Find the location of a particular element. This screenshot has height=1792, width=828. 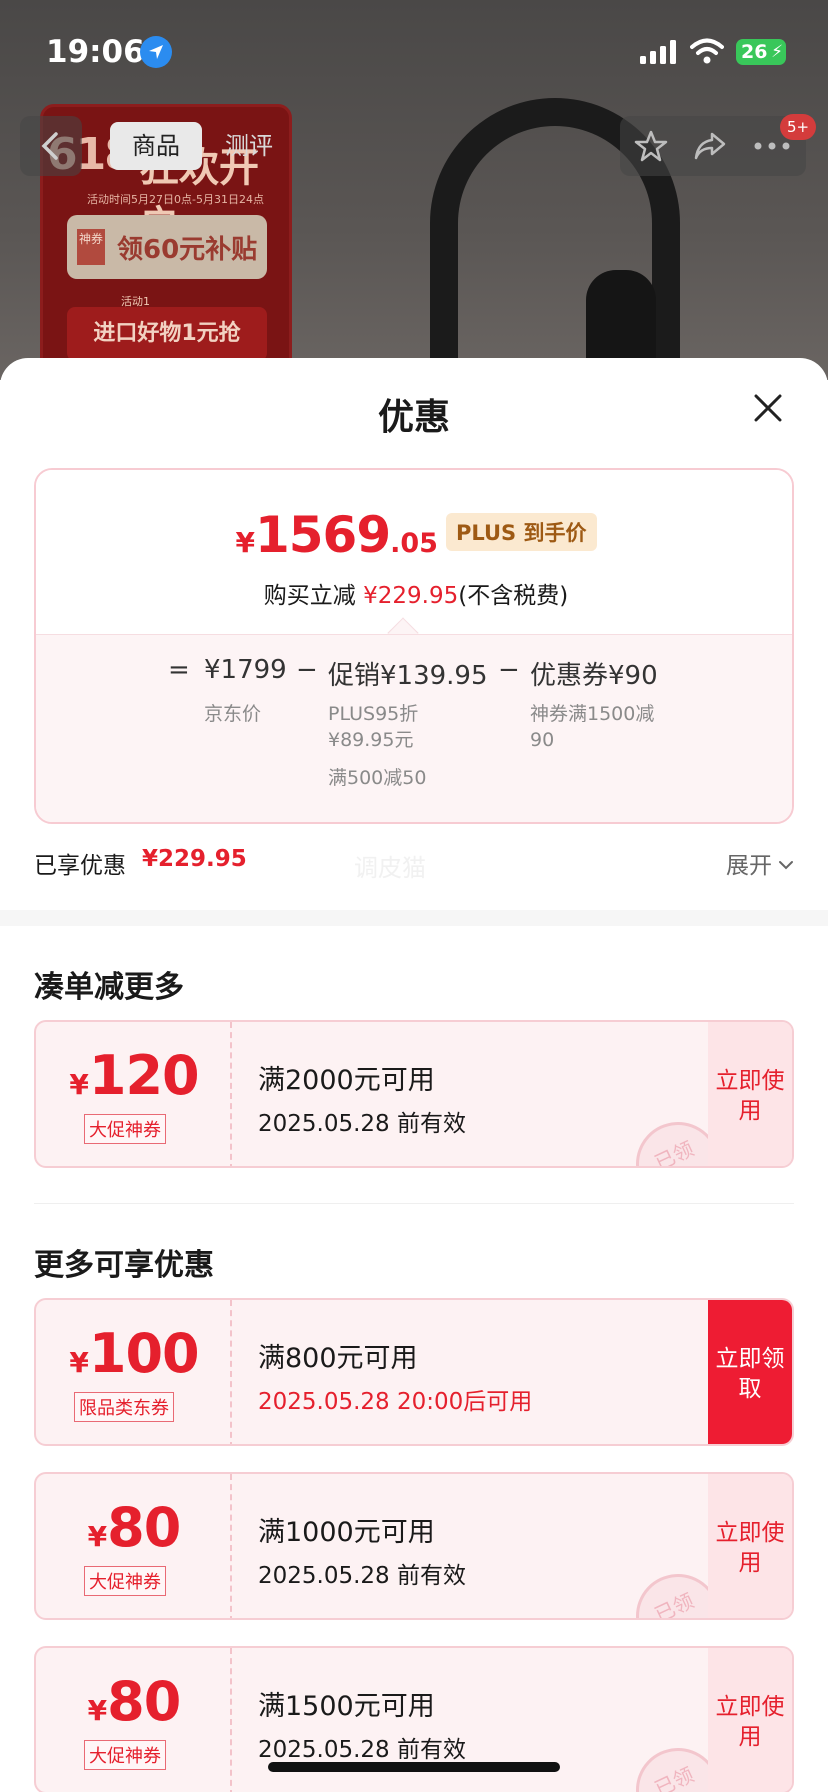

back-button is located at coordinates (51, 146).